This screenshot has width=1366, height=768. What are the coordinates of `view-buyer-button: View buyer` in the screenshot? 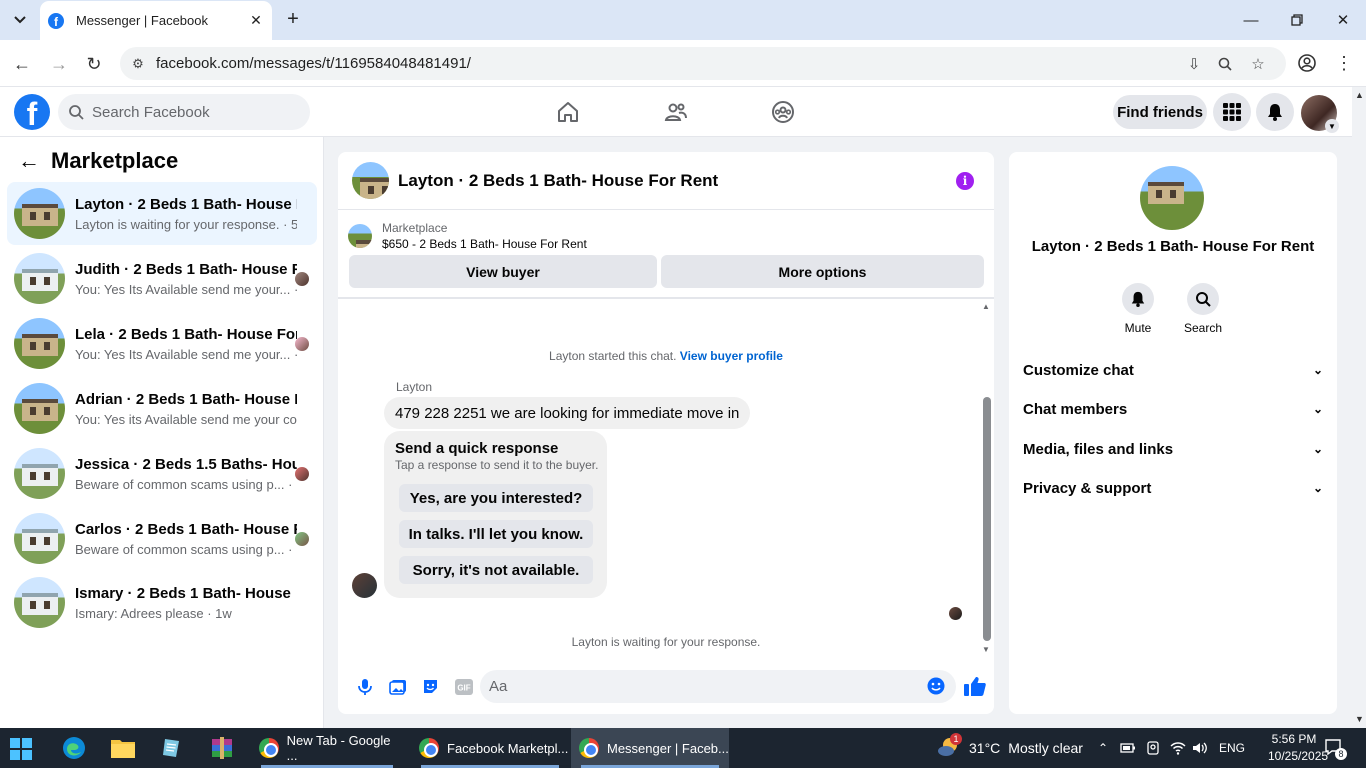 It's located at (503, 271).